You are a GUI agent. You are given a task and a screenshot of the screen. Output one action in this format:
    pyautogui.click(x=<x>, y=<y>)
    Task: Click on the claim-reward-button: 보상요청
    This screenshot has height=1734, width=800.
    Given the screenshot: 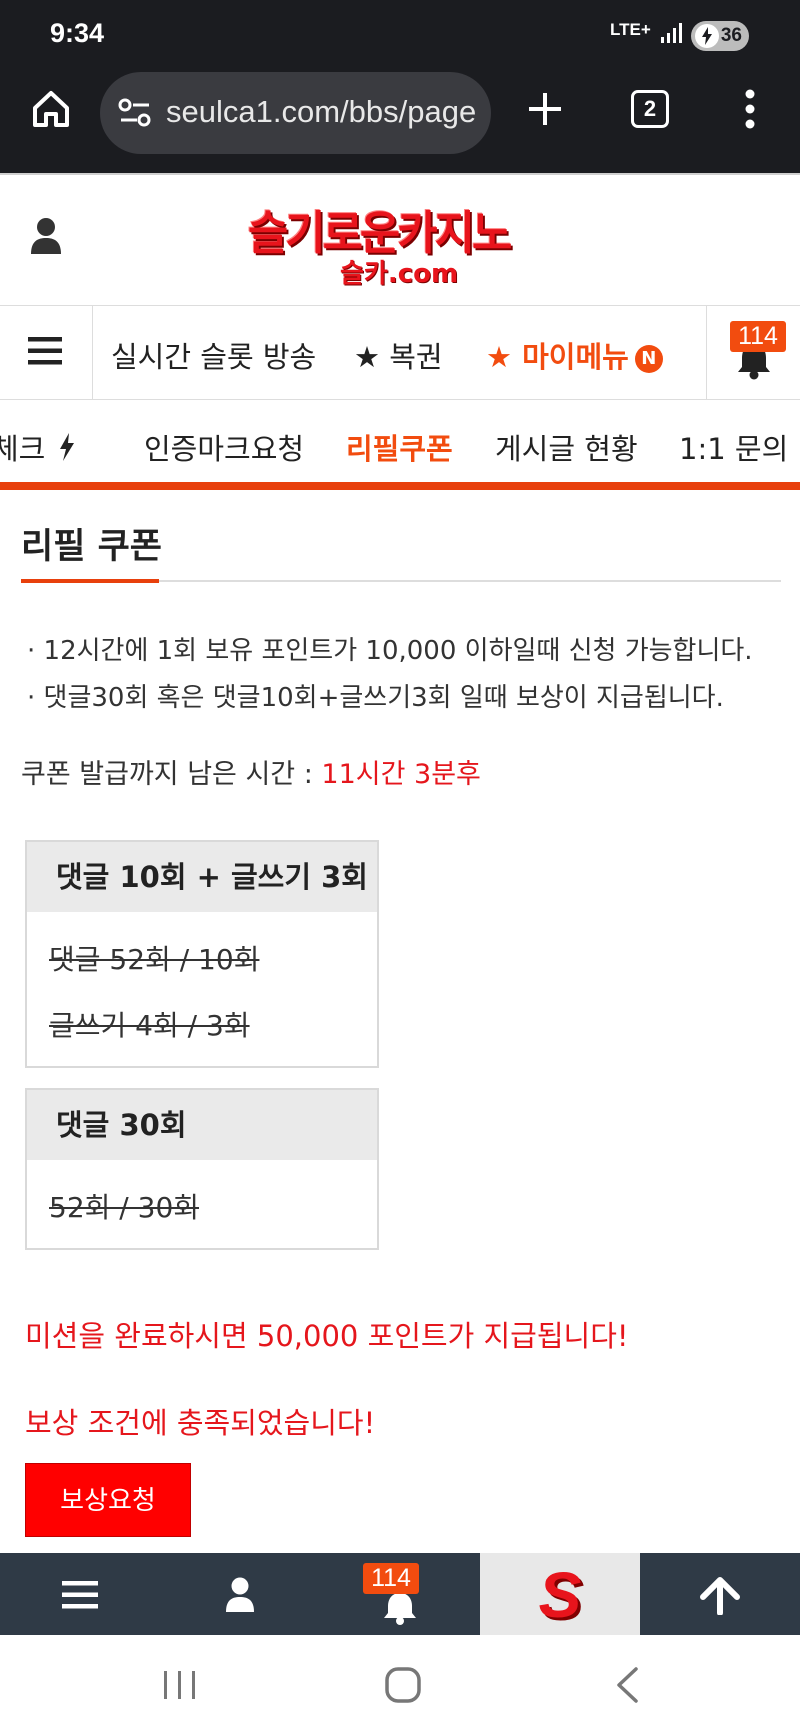 What is the action you would take?
    pyautogui.click(x=108, y=1500)
    